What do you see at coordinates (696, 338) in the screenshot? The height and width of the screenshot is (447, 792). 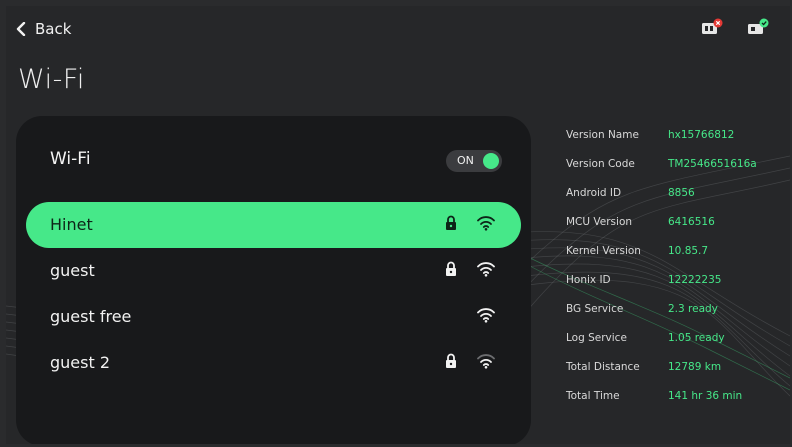 I see `info-value: 1.05 ready` at bounding box center [696, 338].